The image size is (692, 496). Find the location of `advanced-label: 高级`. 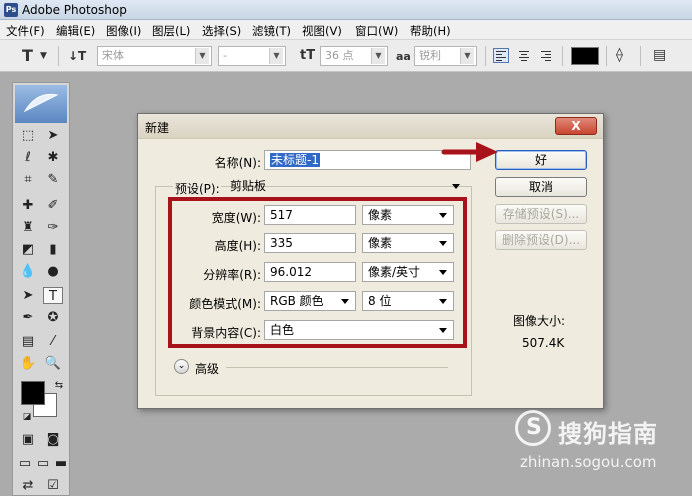

advanced-label: 高级 is located at coordinates (207, 369).